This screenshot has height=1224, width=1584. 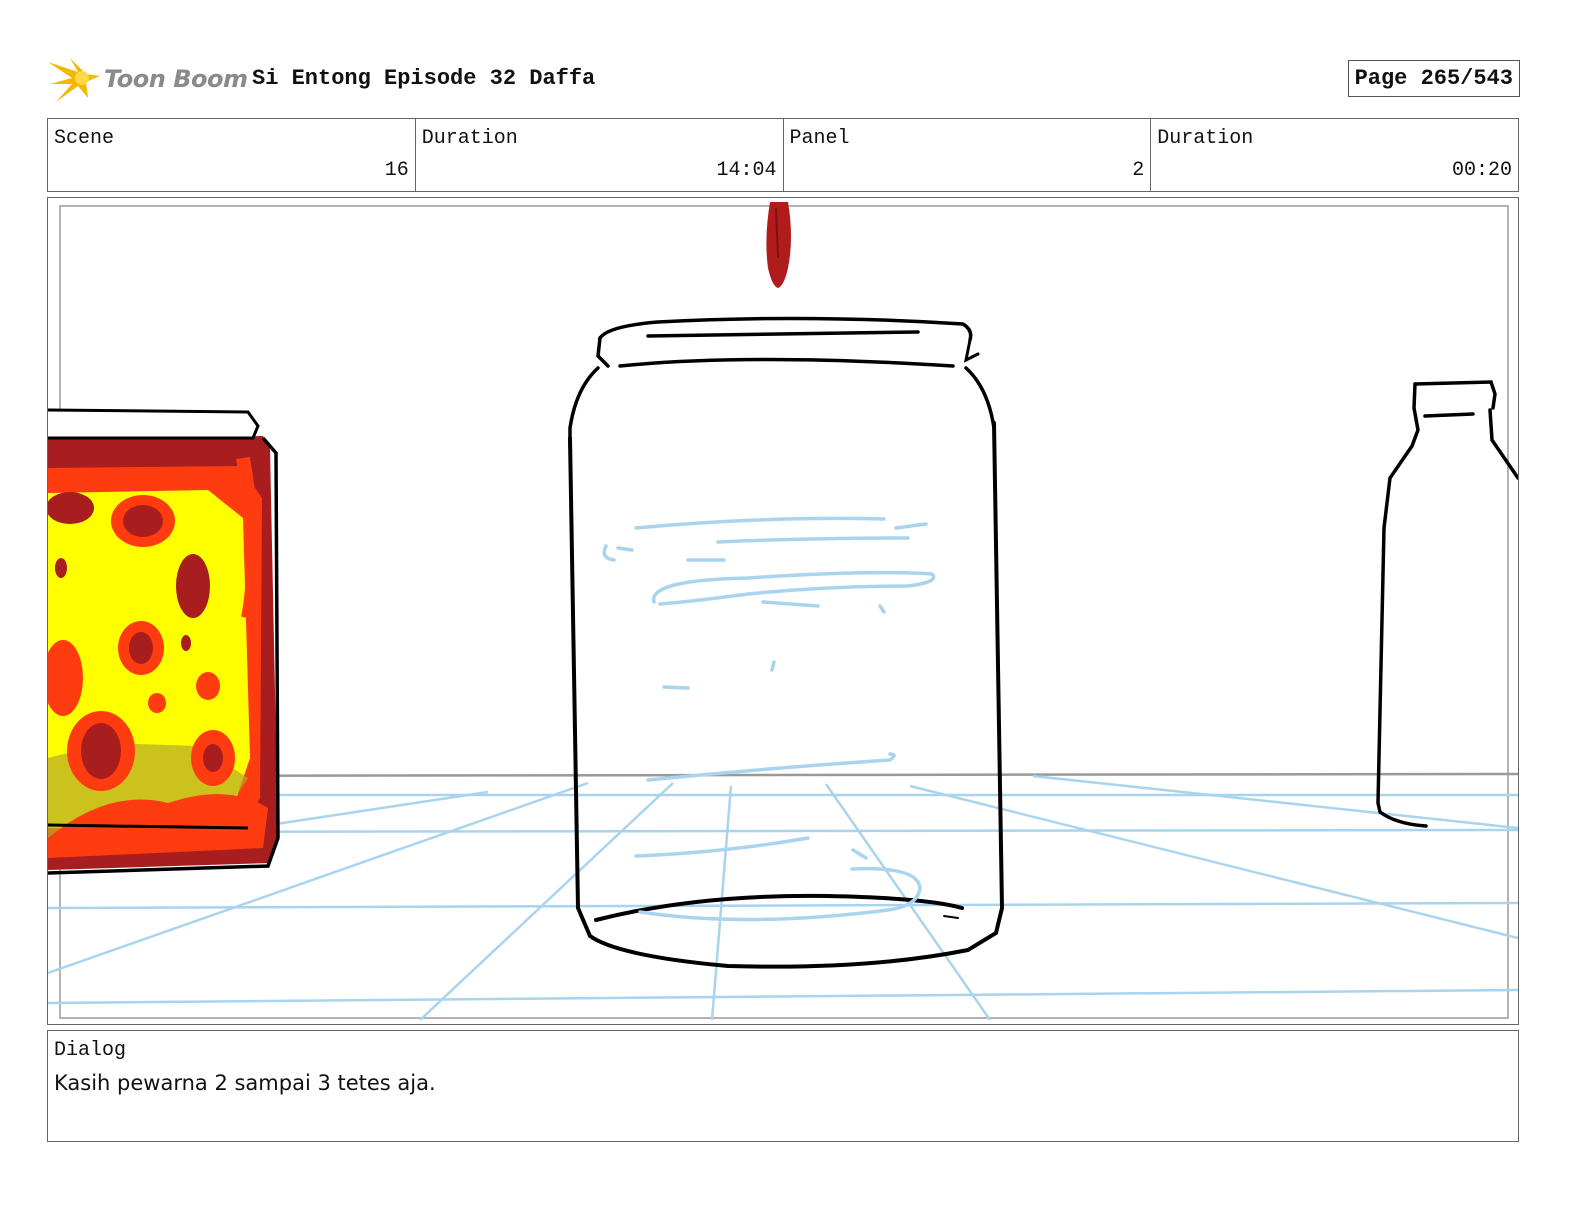 I want to click on scene-cell: Scene 16, so click(x=232, y=155).